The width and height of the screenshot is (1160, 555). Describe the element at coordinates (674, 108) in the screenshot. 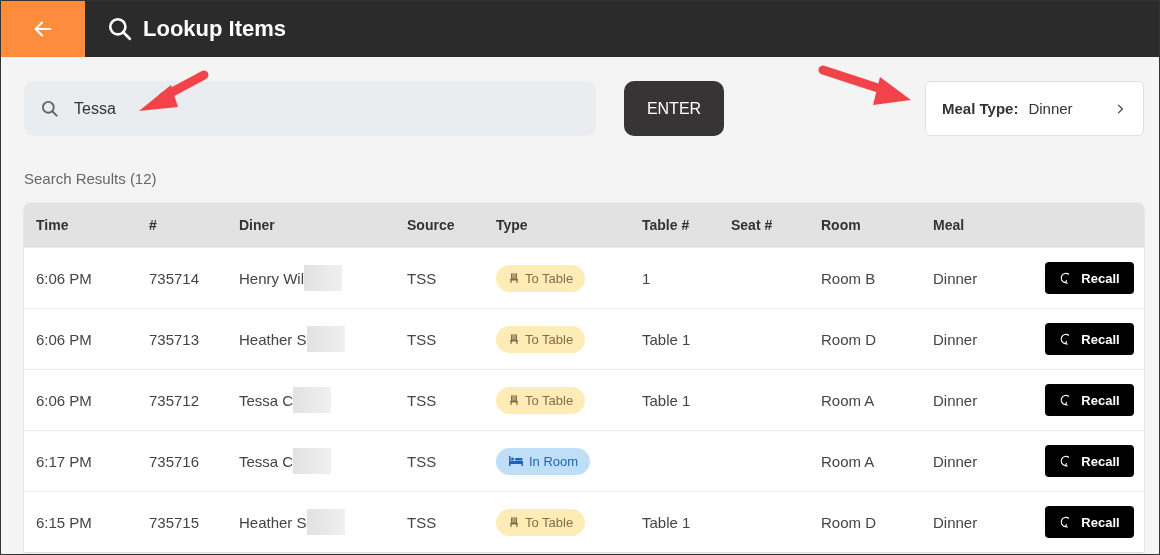

I see `enter-button: ENTER` at that location.